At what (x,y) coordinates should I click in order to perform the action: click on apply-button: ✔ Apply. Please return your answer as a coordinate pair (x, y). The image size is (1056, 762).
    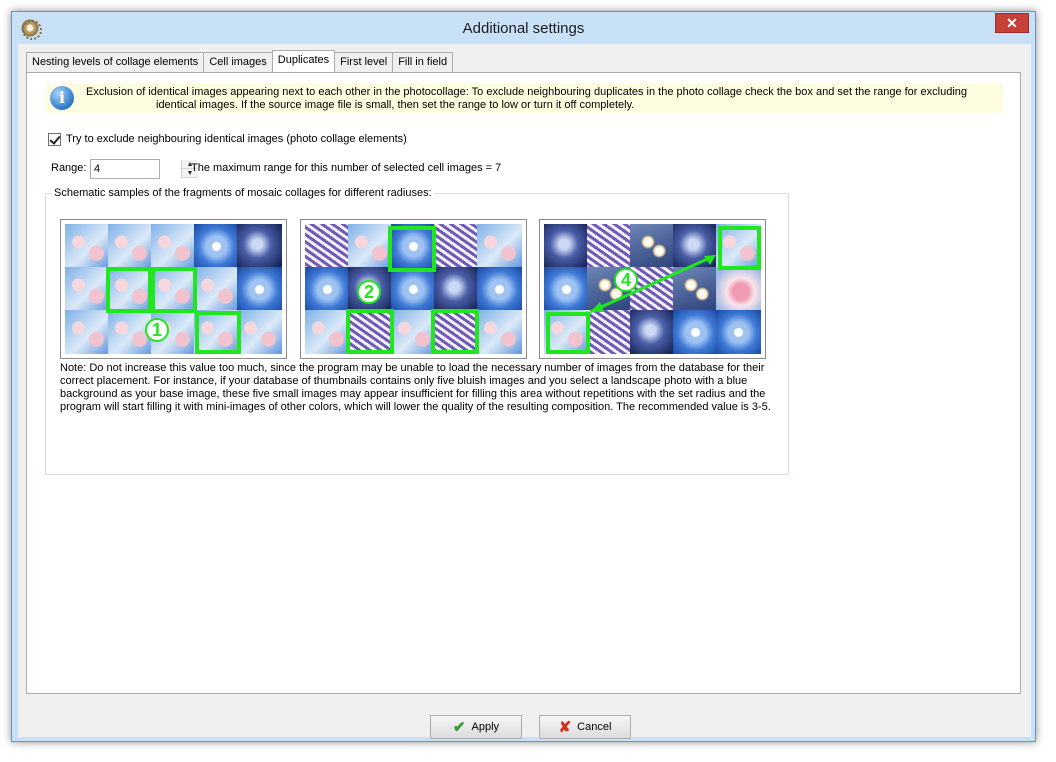
    Looking at the image, I should click on (476, 727).